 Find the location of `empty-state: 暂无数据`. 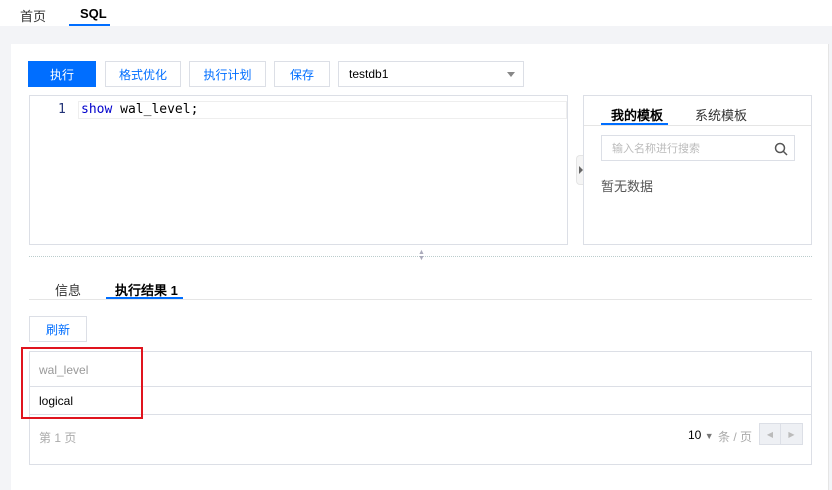

empty-state: 暂无数据 is located at coordinates (627, 186).